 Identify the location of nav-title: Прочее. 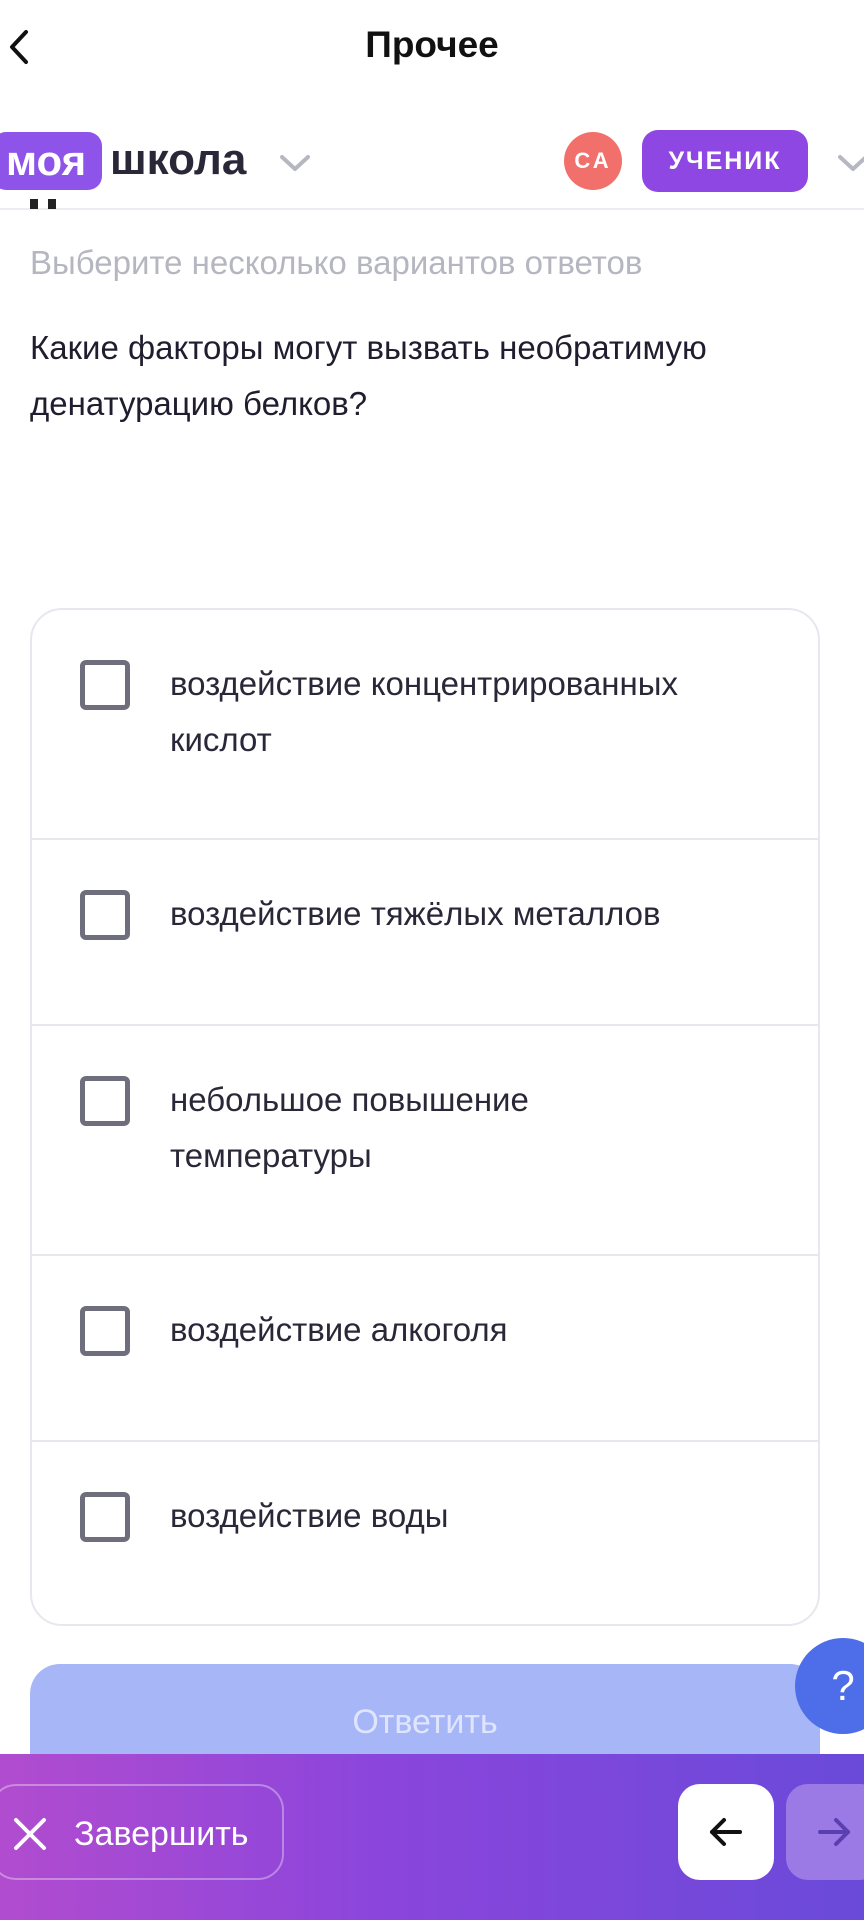
(432, 44).